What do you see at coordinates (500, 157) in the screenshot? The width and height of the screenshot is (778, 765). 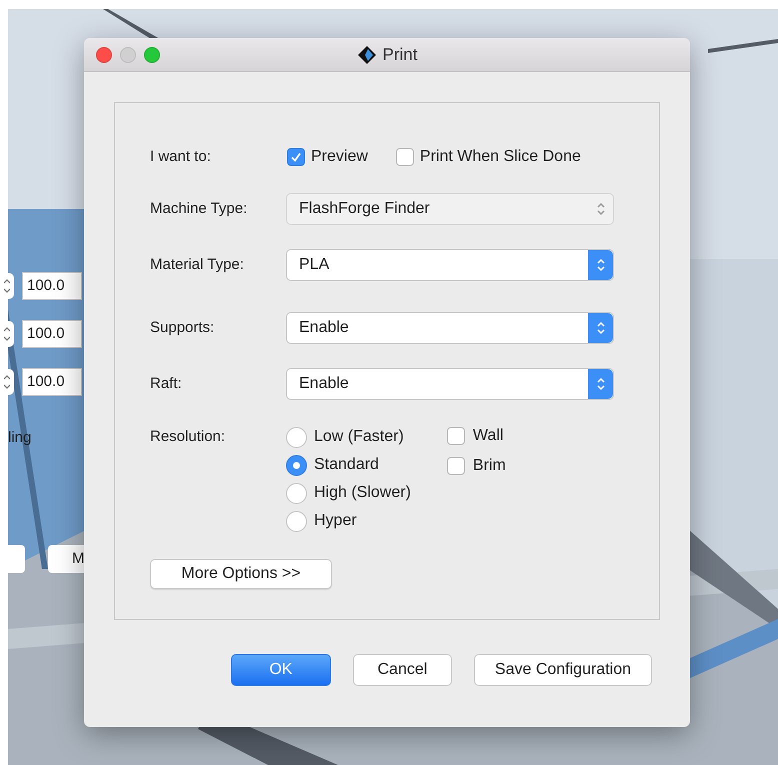 I see `checkbox-label: Print When Slice Done` at bounding box center [500, 157].